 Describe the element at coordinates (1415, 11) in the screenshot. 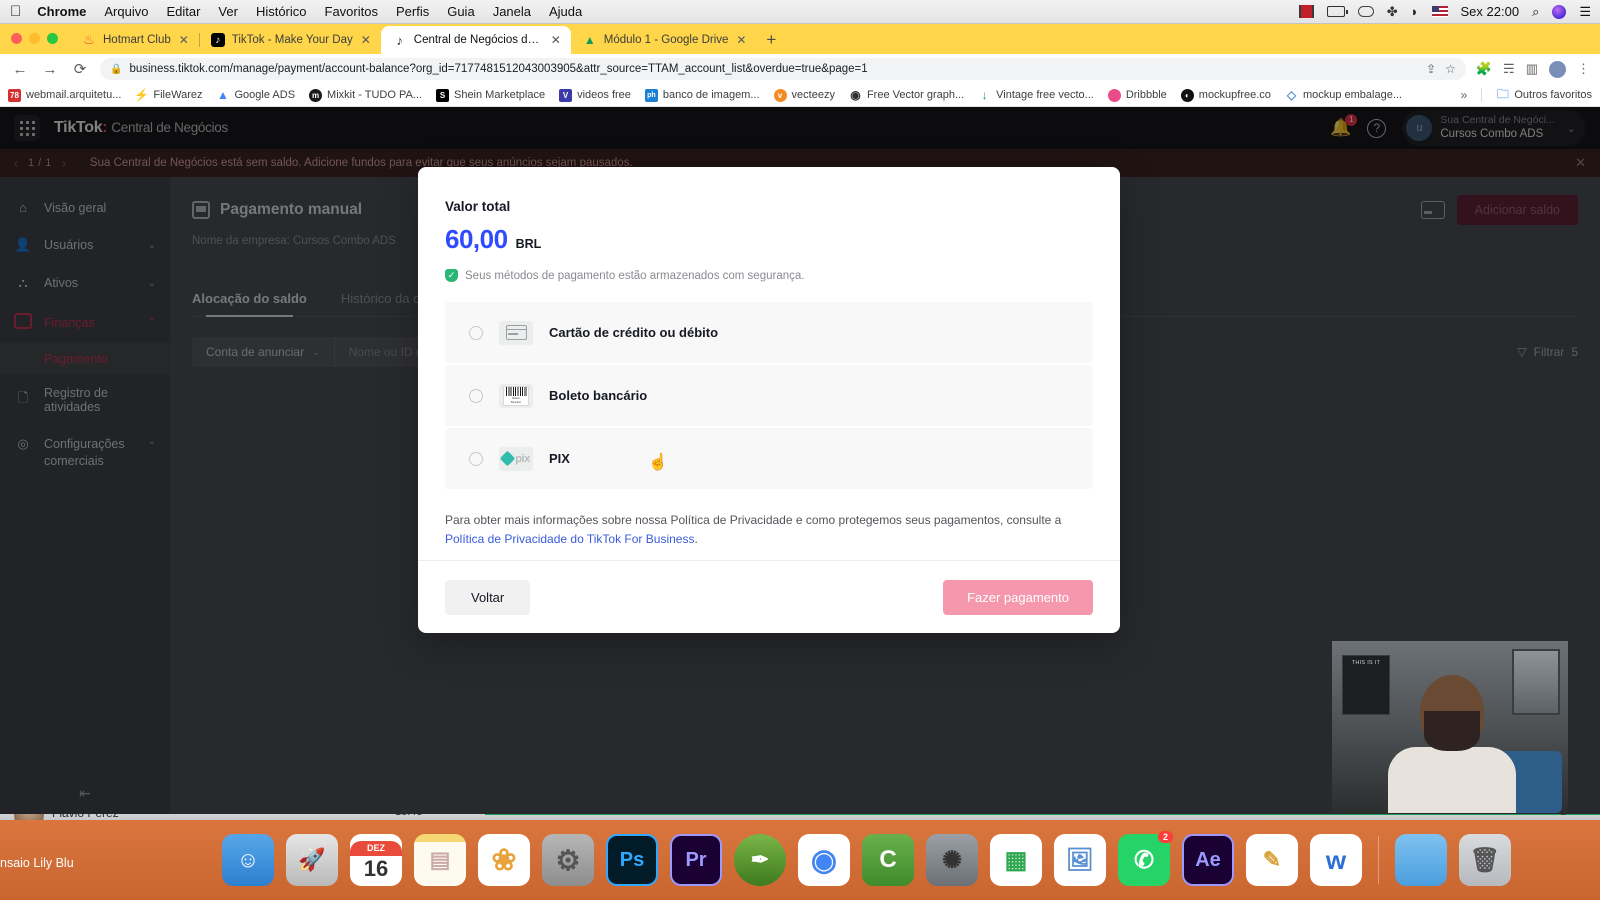

I see `wifi-icon: ◗` at that location.